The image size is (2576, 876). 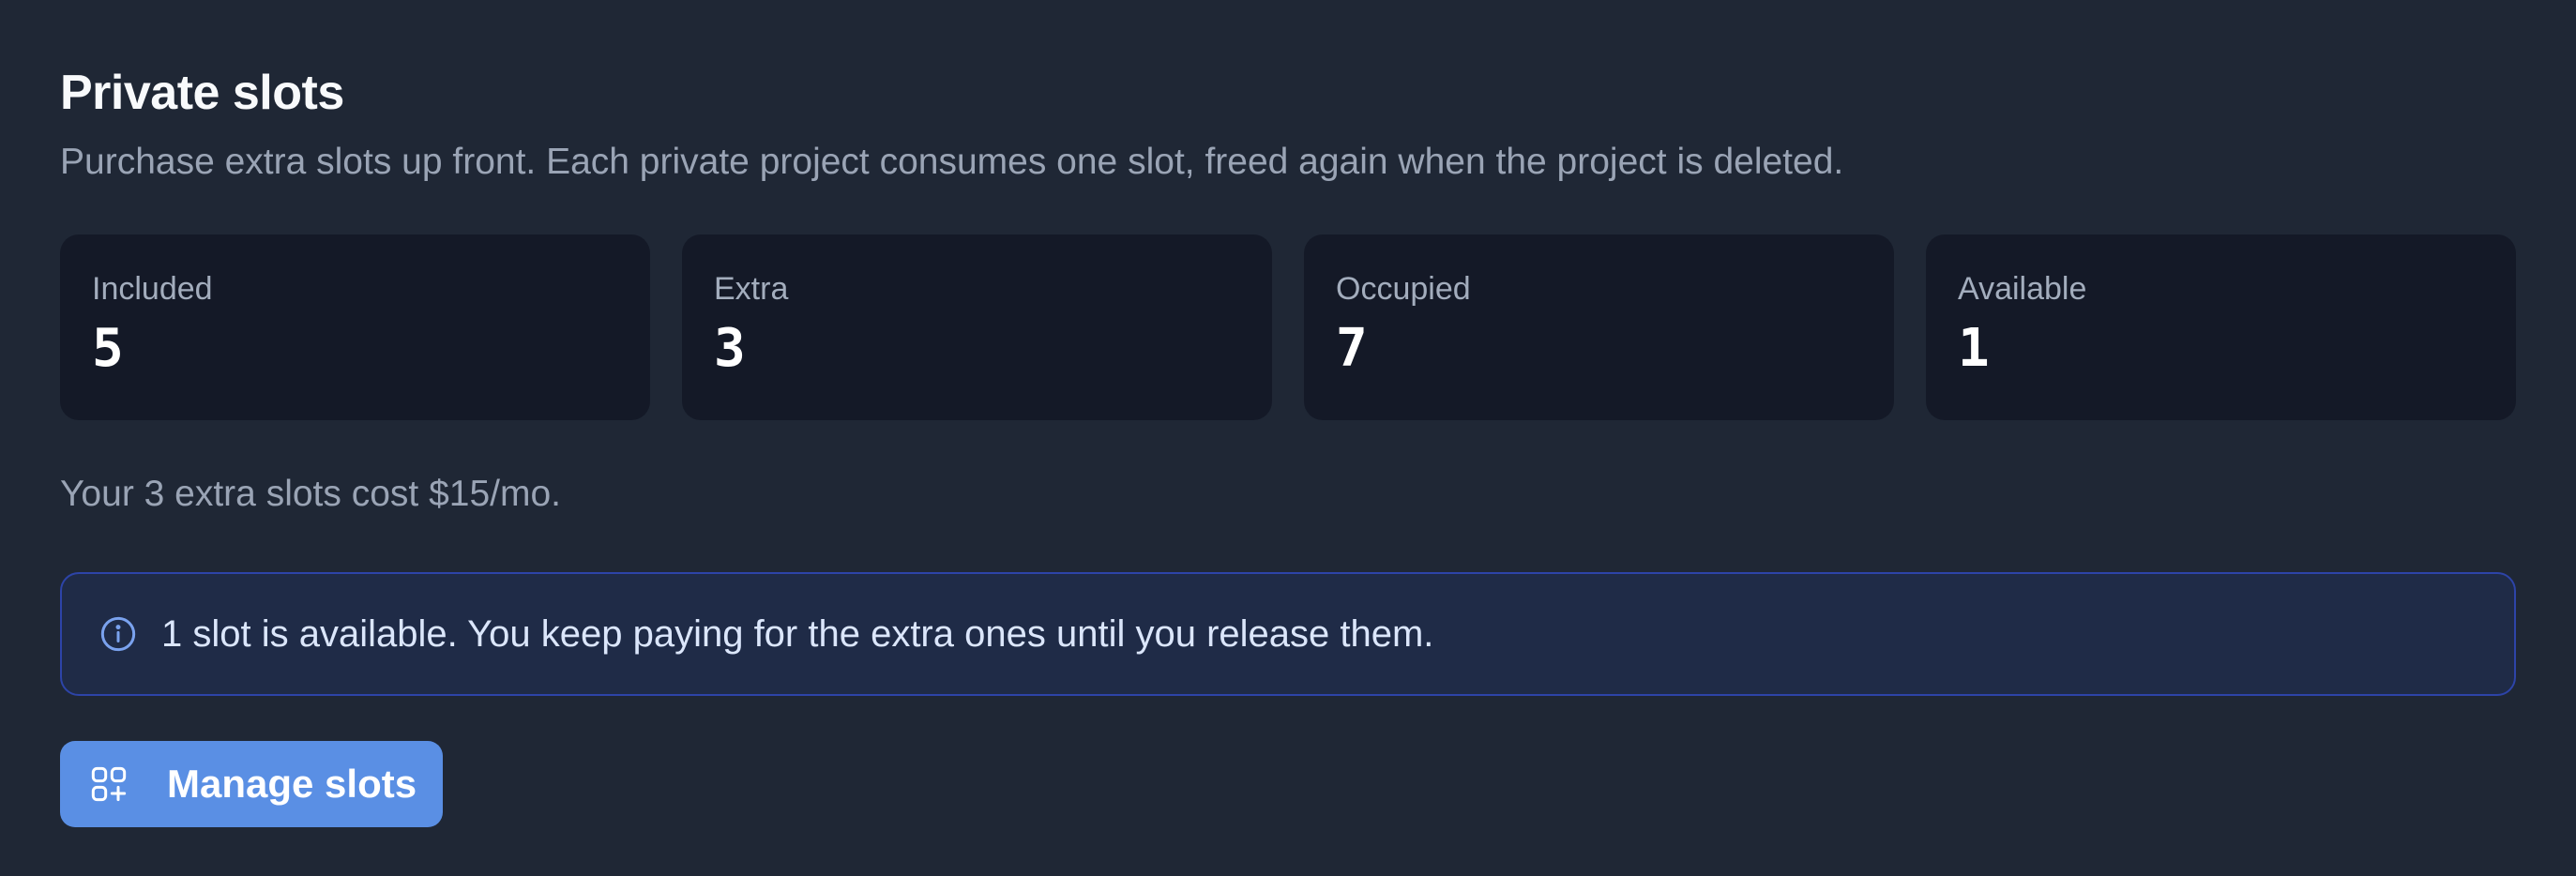 What do you see at coordinates (977, 327) in the screenshot?
I see `stat-card-extra: Extra 3` at bounding box center [977, 327].